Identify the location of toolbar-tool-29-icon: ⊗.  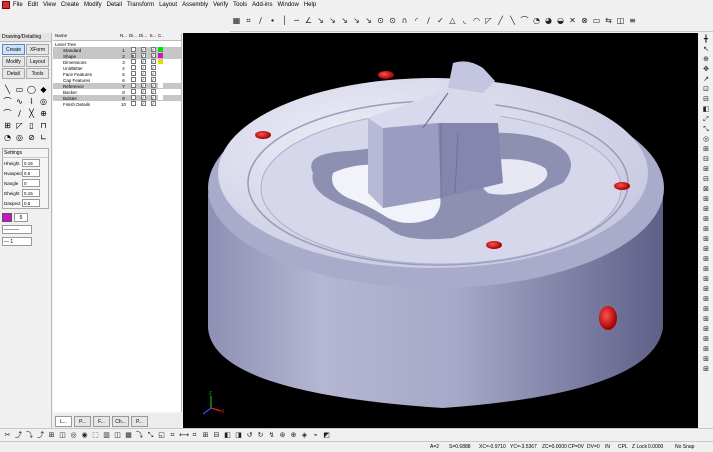
(584, 20).